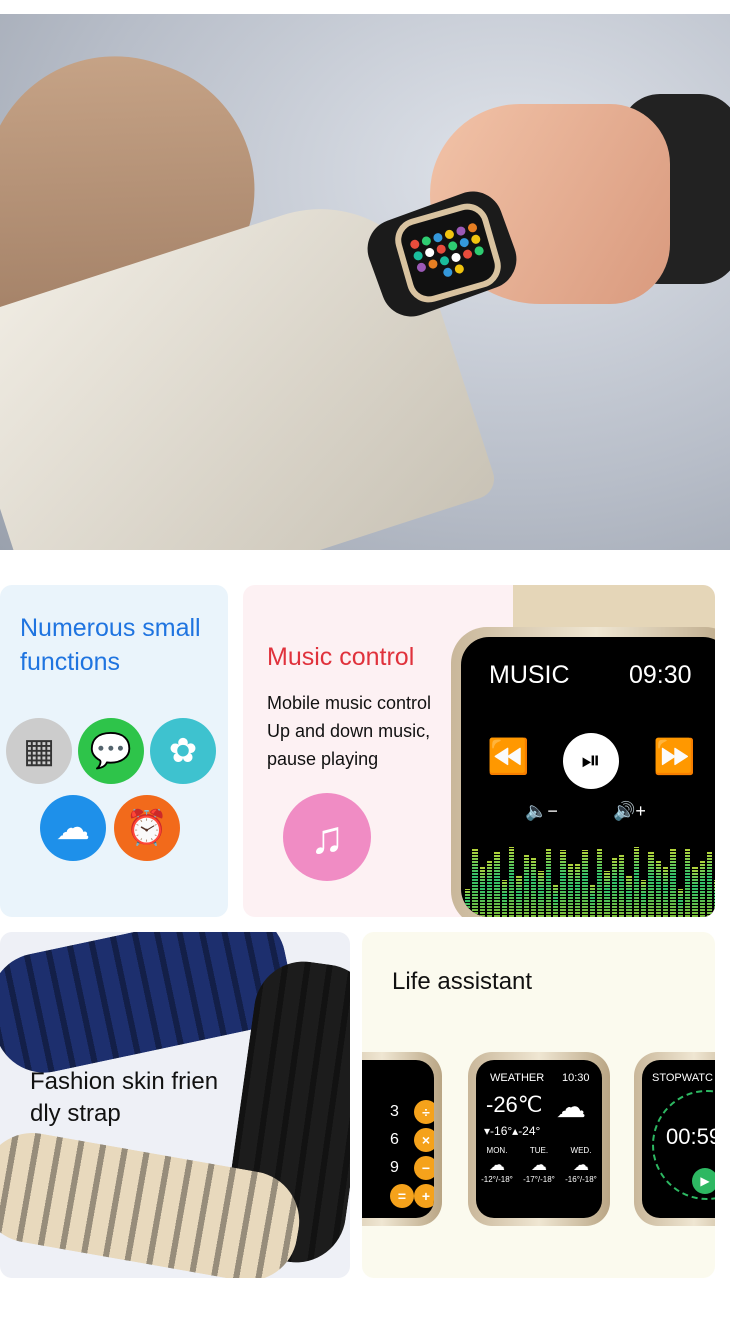 This screenshot has height=1318, width=750. I want to click on calculator-watch: 3 ÷ 6 × 9− = +, so click(402, 1139).